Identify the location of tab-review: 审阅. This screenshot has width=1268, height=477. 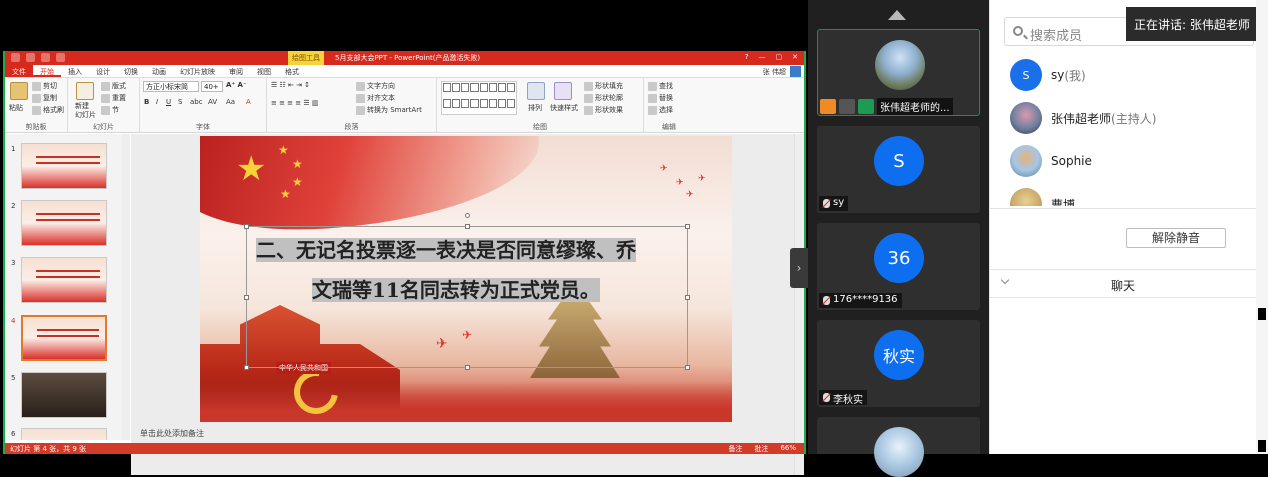
(236, 71).